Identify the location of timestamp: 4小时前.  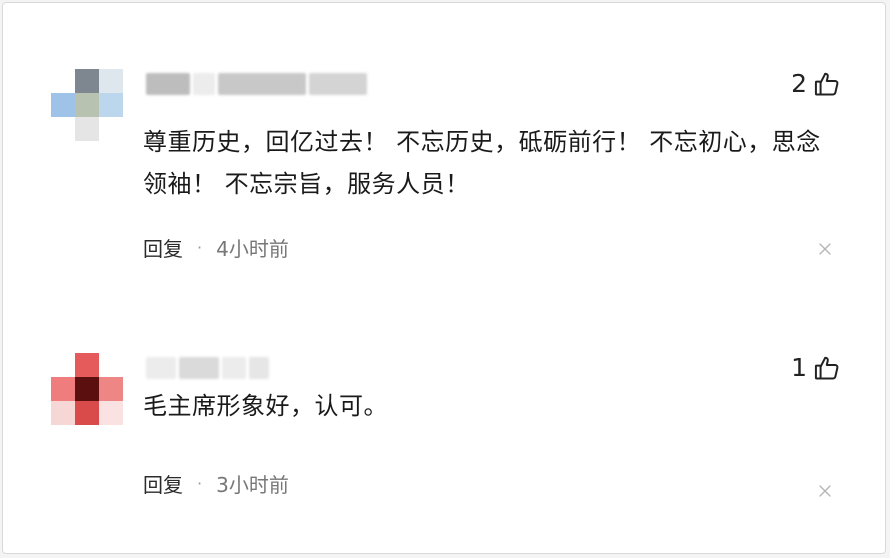
(252, 249).